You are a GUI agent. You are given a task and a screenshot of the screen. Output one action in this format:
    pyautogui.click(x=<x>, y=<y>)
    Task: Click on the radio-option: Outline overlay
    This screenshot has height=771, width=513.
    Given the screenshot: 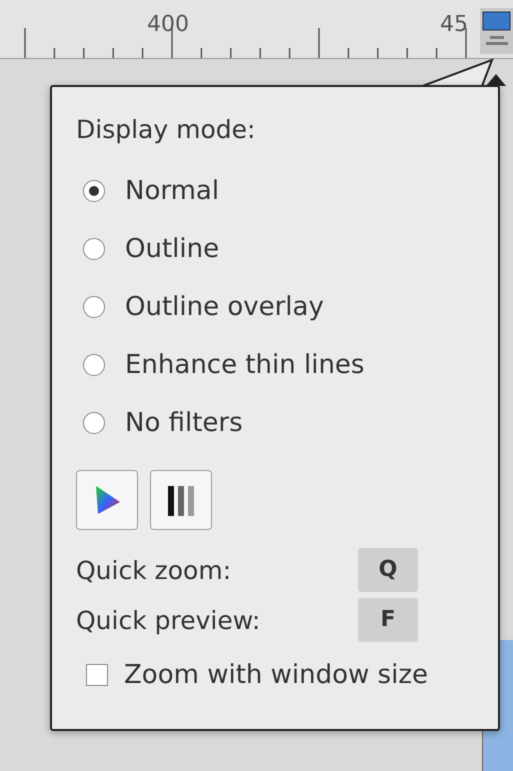 What is the action you would take?
    pyautogui.click(x=275, y=307)
    